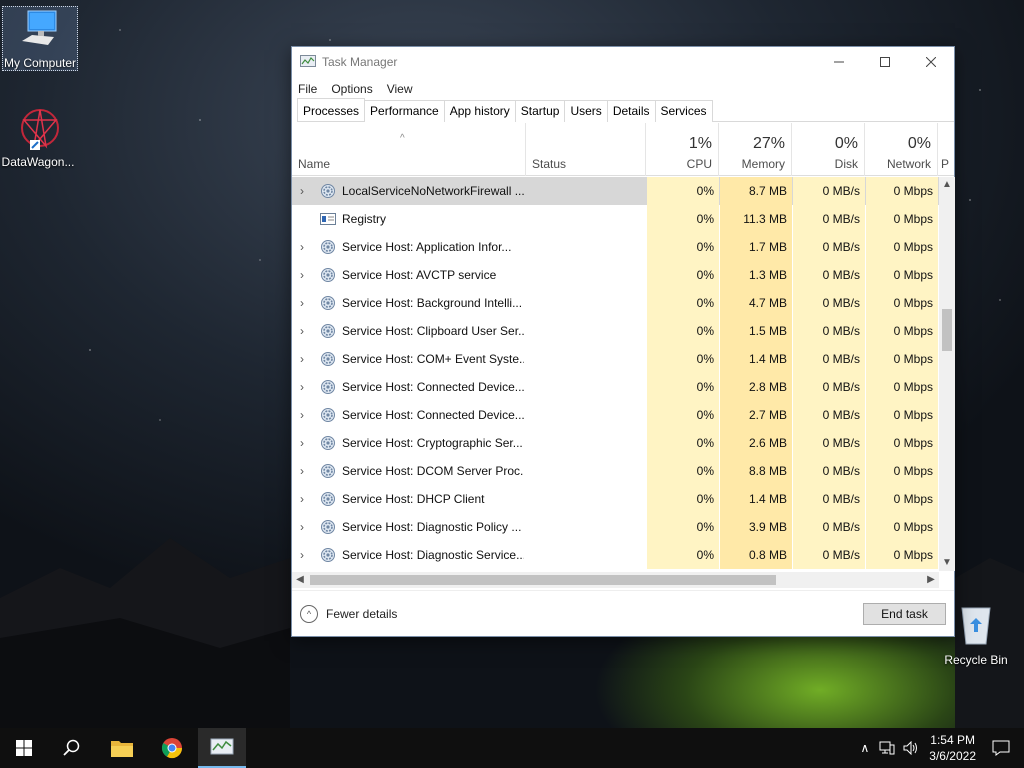 Image resolution: width=1024 pixels, height=768 pixels. Describe the element at coordinates (300, 580) in the screenshot. I see `scroll-left-icon: ◀` at that location.